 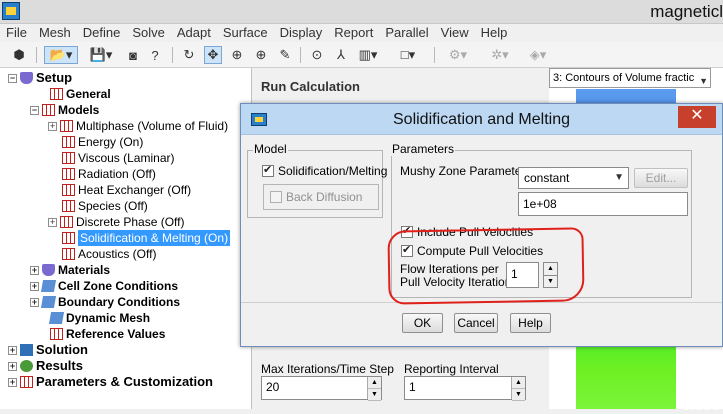 I want to click on tree-item-energy: Energy (On), so click(x=102, y=142).